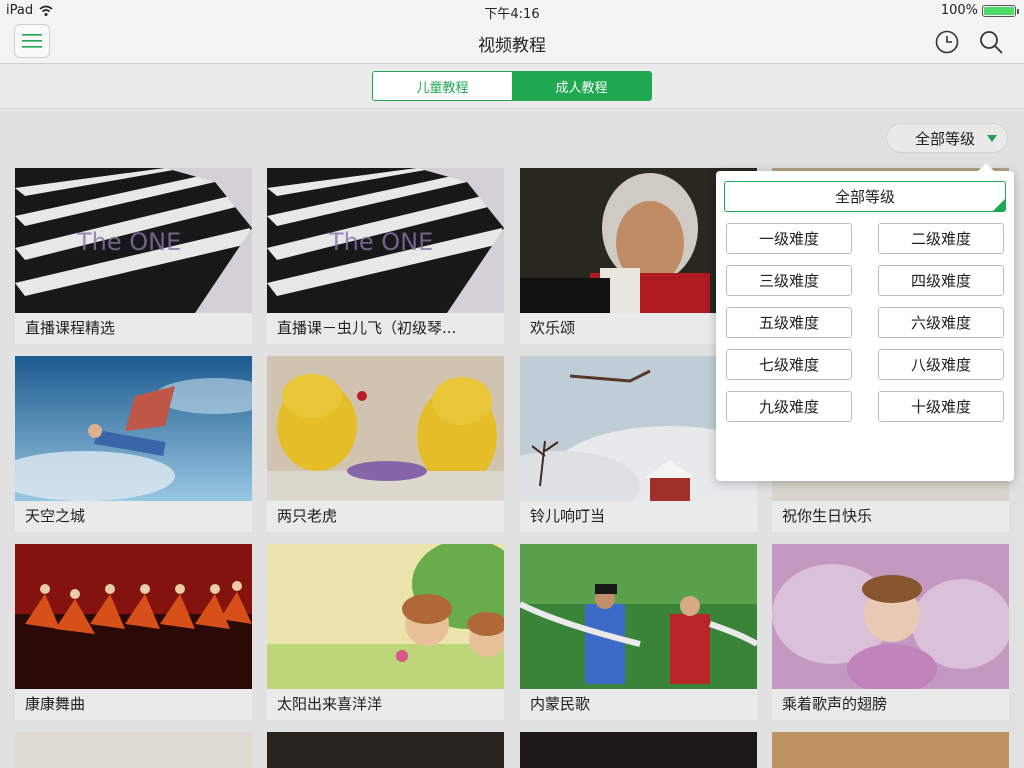  What do you see at coordinates (941, 406) in the screenshot?
I see `level-option-10: 十级难度` at bounding box center [941, 406].